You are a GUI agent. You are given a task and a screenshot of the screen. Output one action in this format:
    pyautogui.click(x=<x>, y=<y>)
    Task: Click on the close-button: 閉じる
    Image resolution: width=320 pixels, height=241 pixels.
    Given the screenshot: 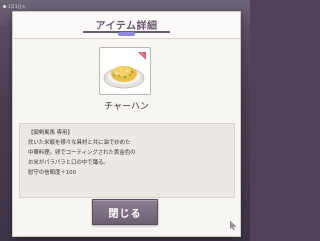 What is the action you would take?
    pyautogui.click(x=125, y=212)
    